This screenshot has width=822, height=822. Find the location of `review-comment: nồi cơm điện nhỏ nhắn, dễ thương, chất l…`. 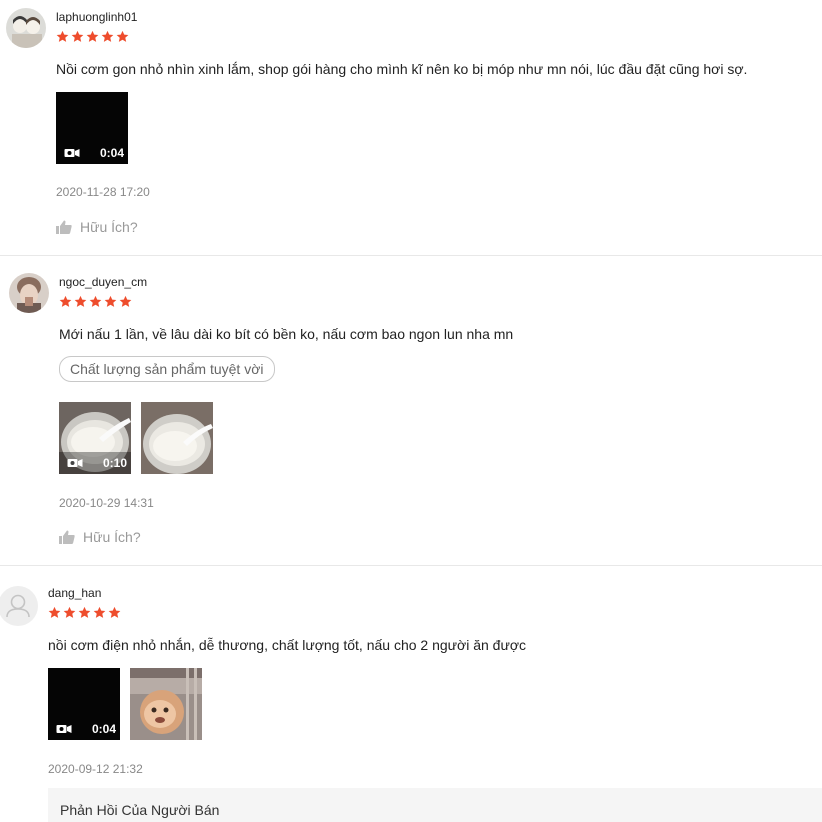

review-comment: nồi cơm điện nhỏ nhắn, dễ thương, chất l… is located at coordinates (287, 645).